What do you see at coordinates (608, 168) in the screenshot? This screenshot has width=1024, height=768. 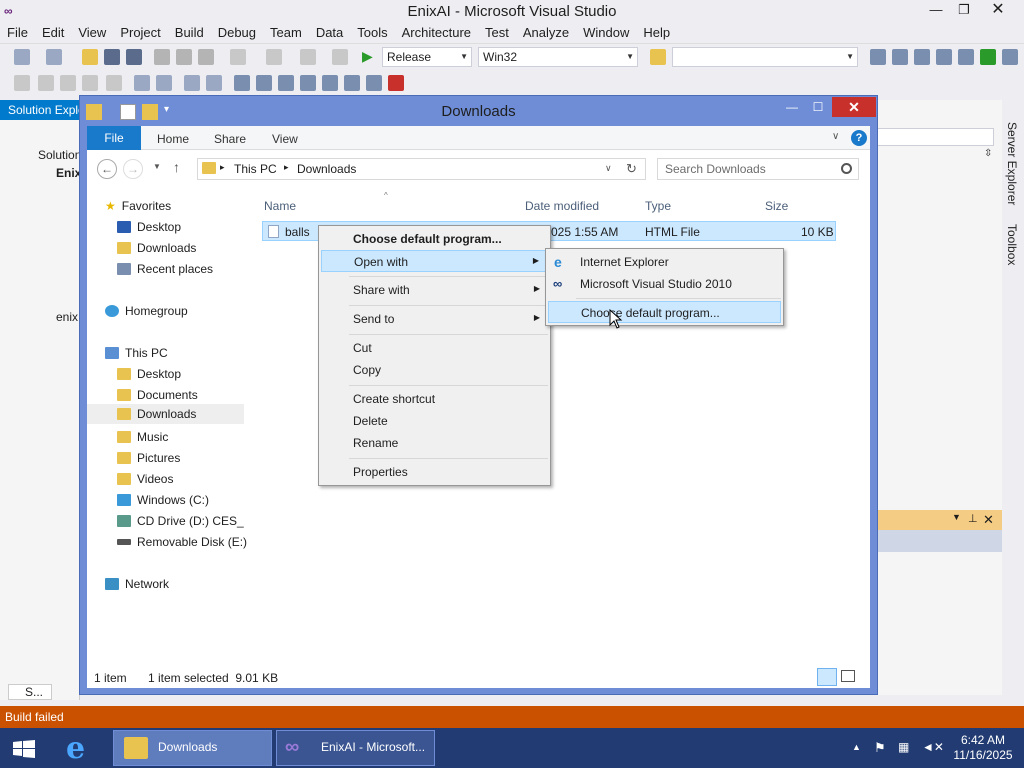 I see `chevron-down-icon: ∨` at bounding box center [608, 168].